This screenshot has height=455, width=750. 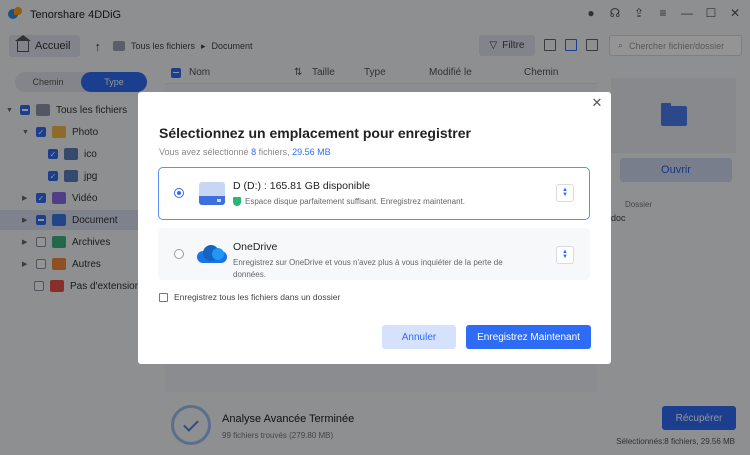 What do you see at coordinates (179, 254) in the screenshot?
I see `radio-onedrive` at bounding box center [179, 254].